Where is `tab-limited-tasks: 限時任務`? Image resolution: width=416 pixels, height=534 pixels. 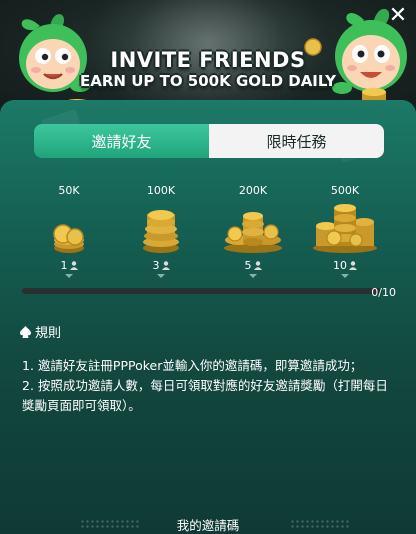 tab-limited-tasks: 限時任務 is located at coordinates (296, 141).